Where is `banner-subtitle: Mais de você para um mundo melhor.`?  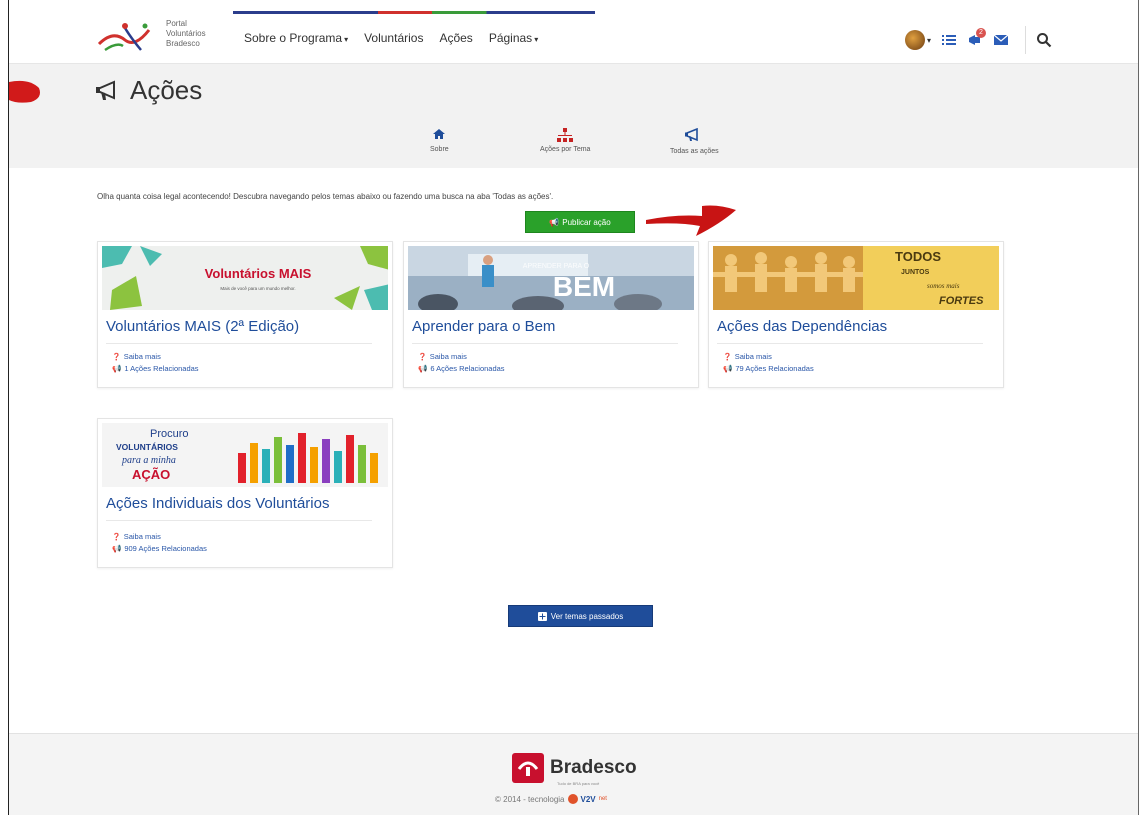
banner-subtitle: Mais de você para um mundo melhor. is located at coordinates (257, 288).